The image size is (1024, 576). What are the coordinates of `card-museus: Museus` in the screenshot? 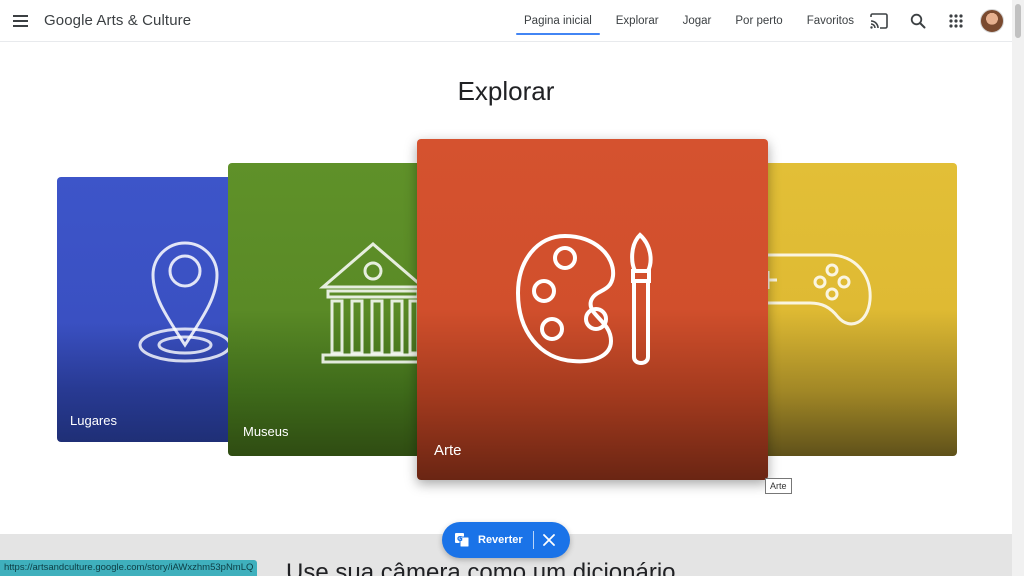 It's located at (328, 309).